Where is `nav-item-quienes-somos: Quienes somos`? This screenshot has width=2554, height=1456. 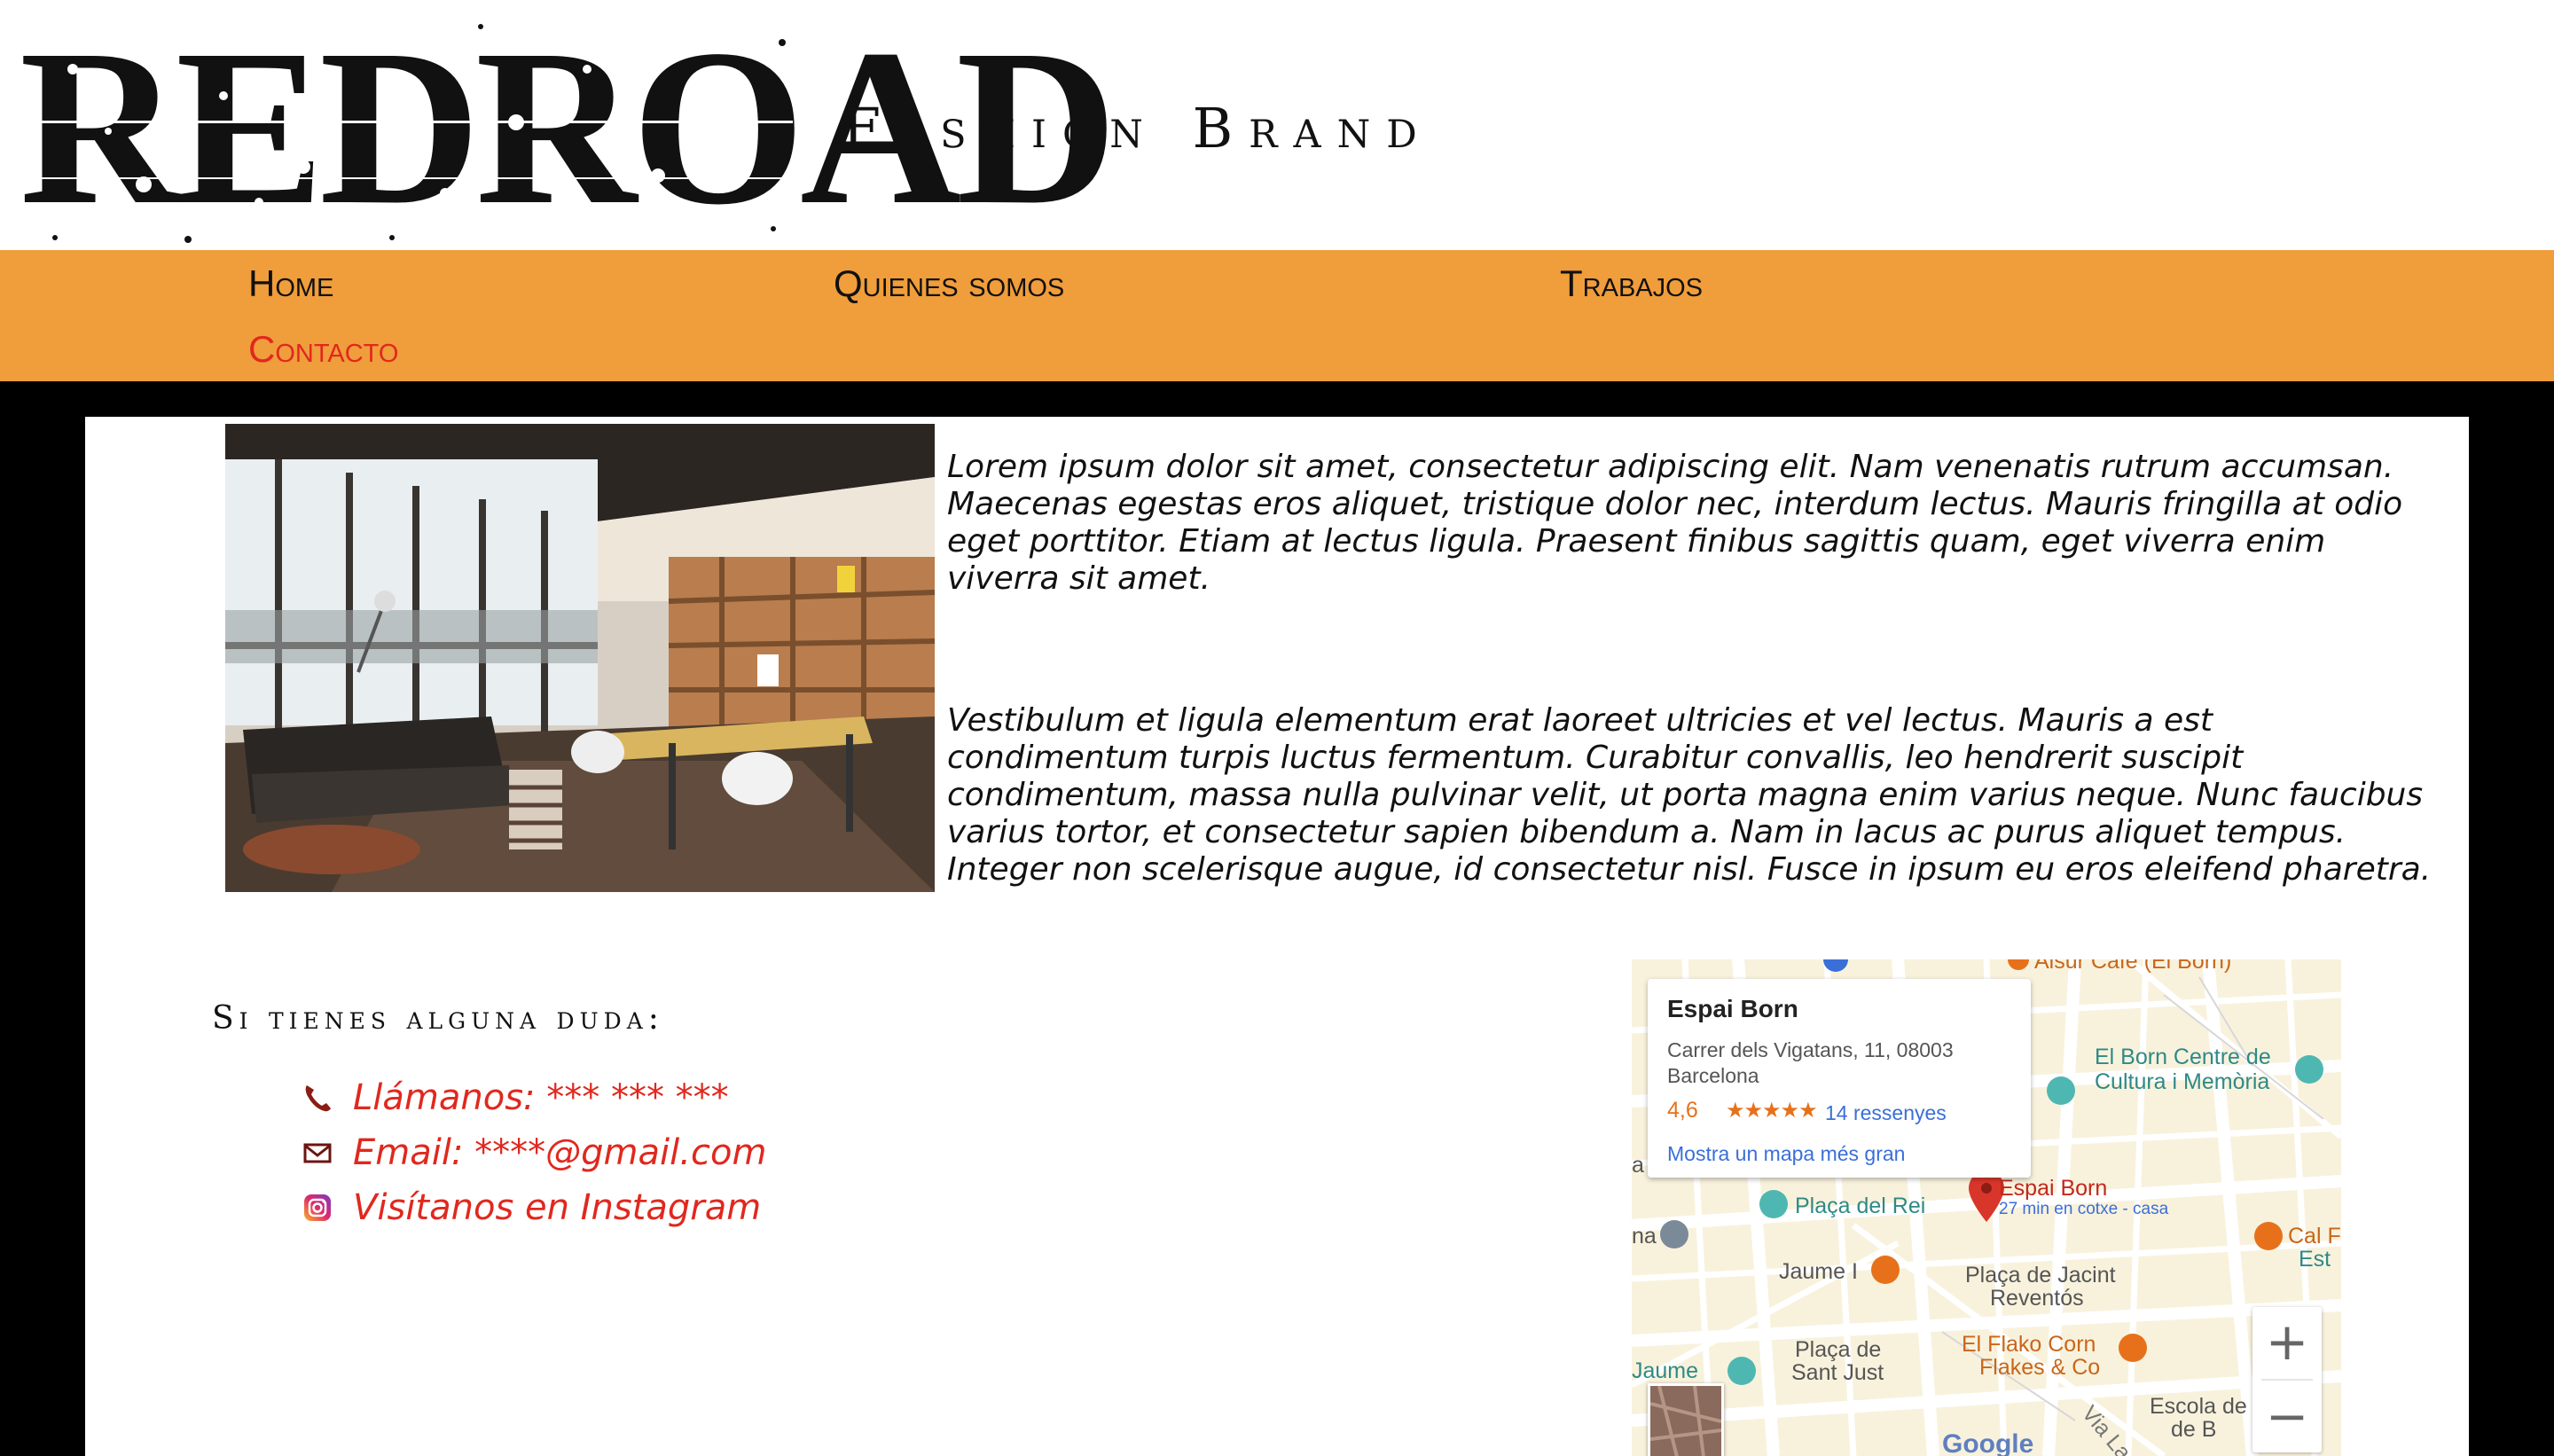
nav-item-quienes-somos: Quienes somos is located at coordinates (949, 283).